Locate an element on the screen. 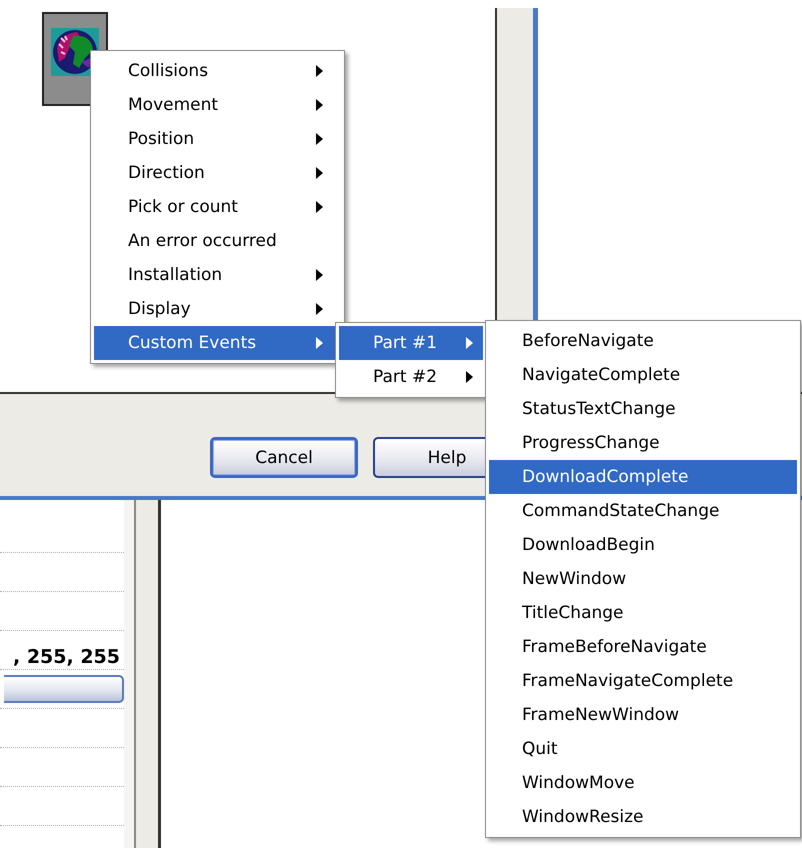  menu-item: StatusTextChange is located at coordinates (643, 409).